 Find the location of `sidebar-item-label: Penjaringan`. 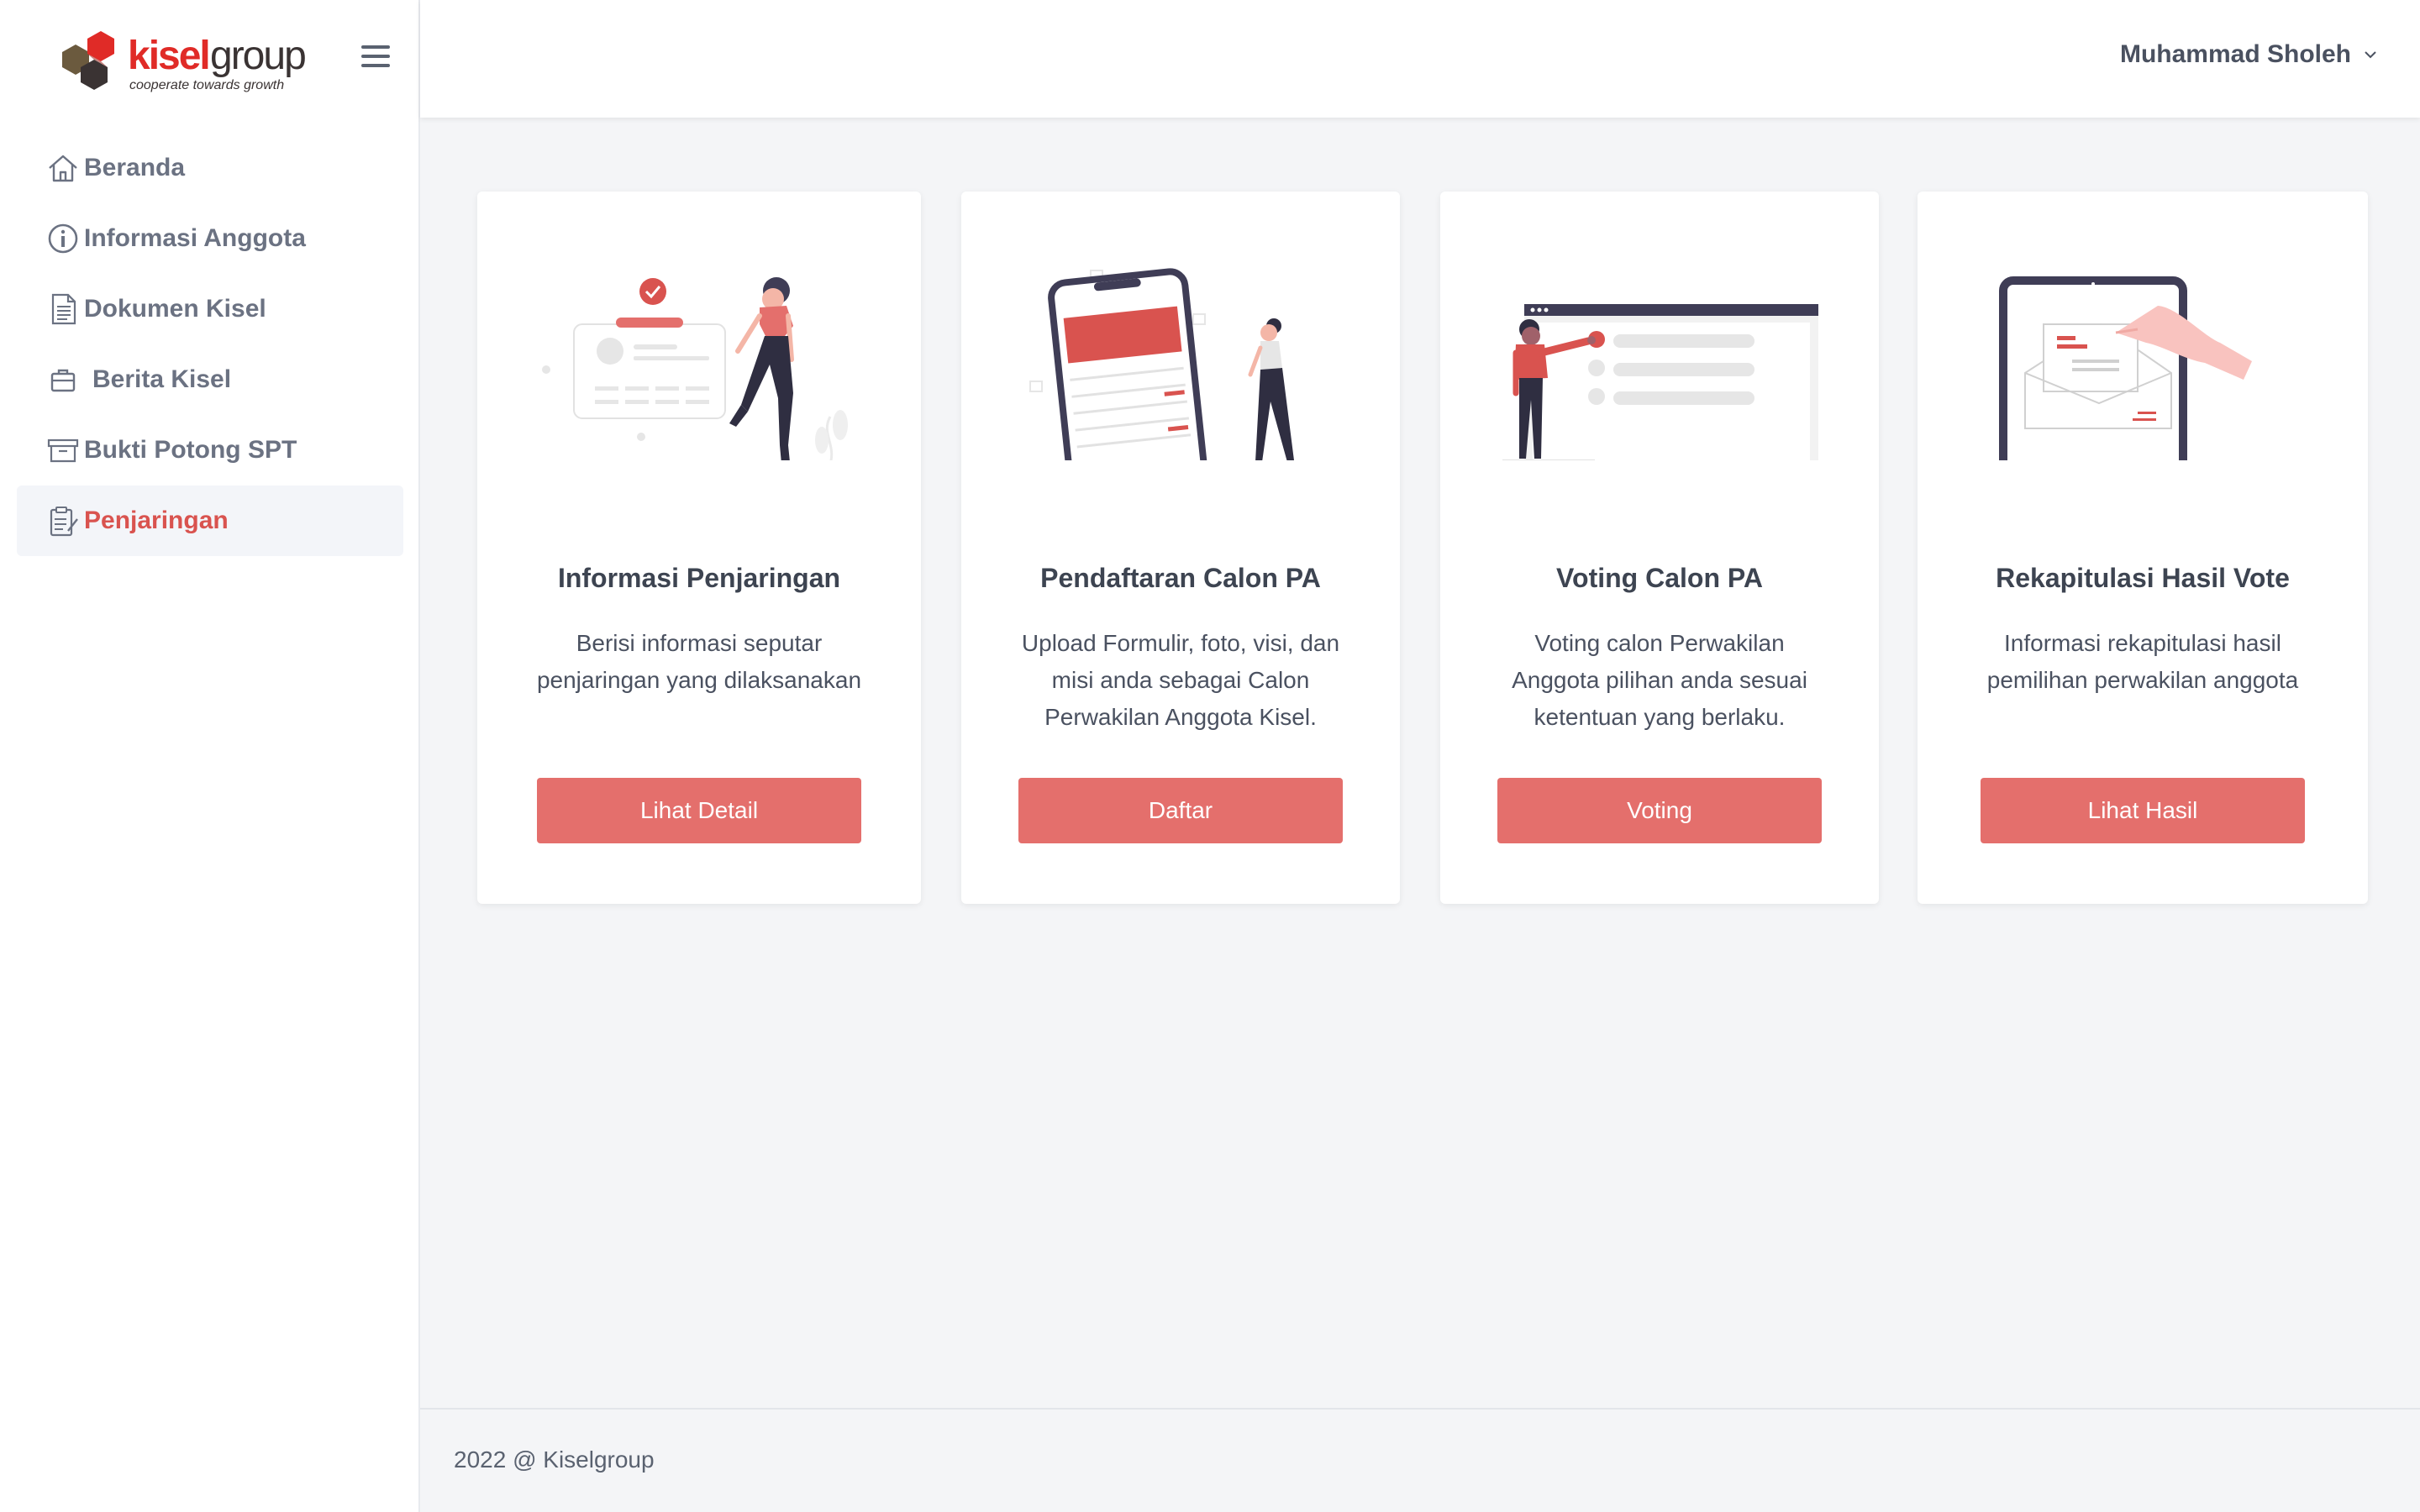

sidebar-item-label: Penjaringan is located at coordinates (157, 520).